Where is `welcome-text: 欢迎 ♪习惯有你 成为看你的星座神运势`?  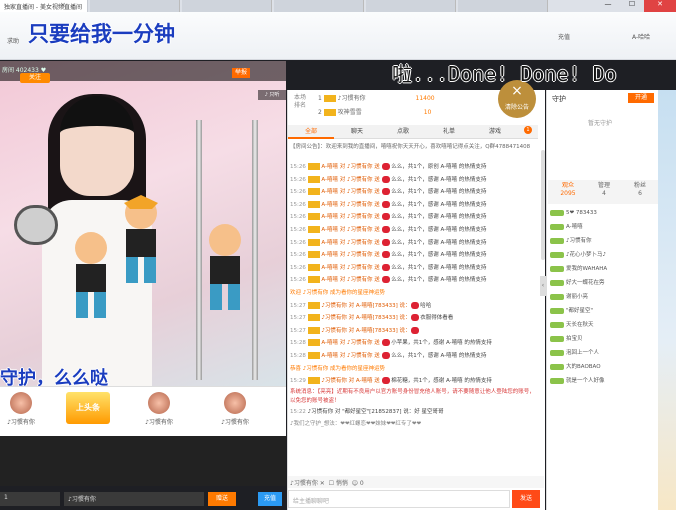
welcome-text: 欢迎 ♪习惯有你 成为看你的星座神运势 is located at coordinates (338, 292).